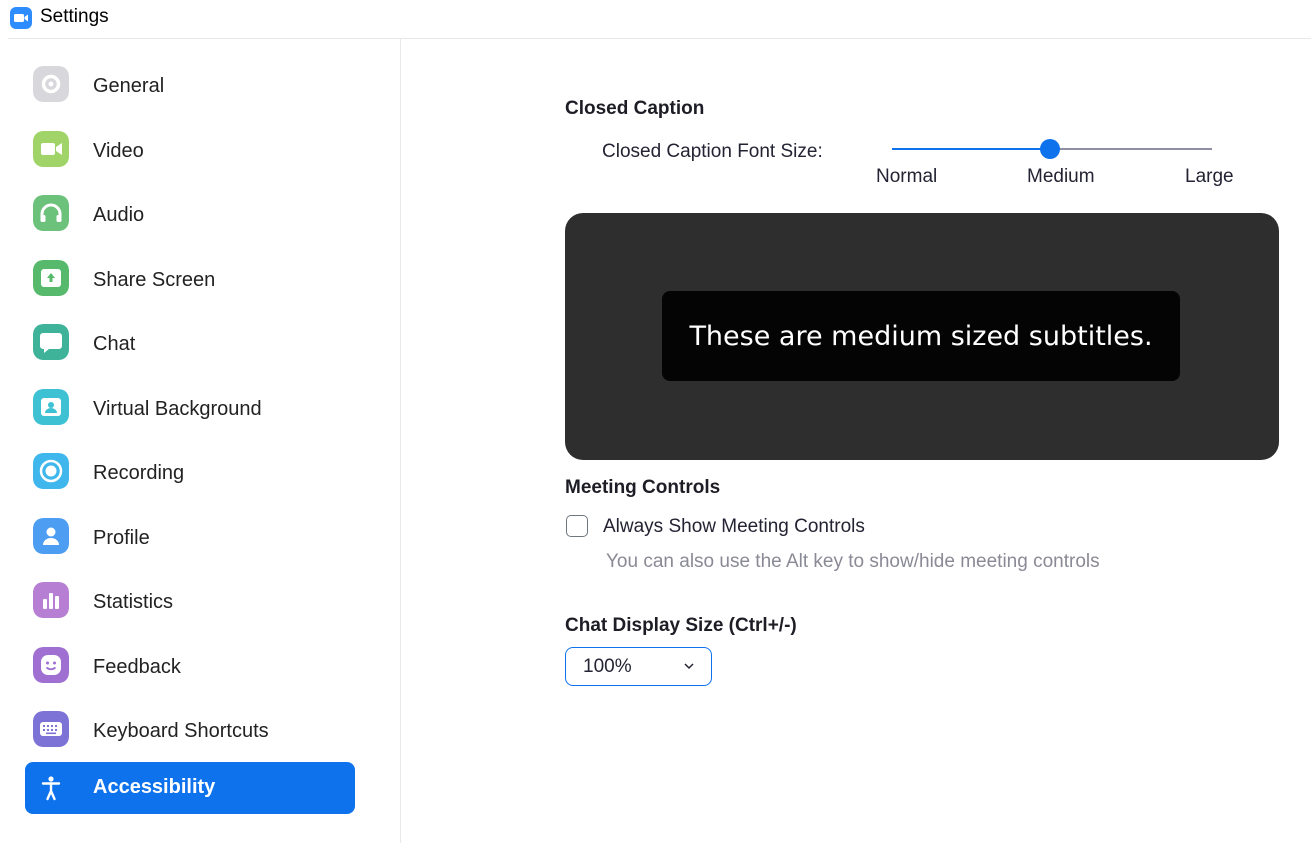  Describe the element at coordinates (133, 602) in the screenshot. I see `sidebar-item-label: Statistics` at that location.